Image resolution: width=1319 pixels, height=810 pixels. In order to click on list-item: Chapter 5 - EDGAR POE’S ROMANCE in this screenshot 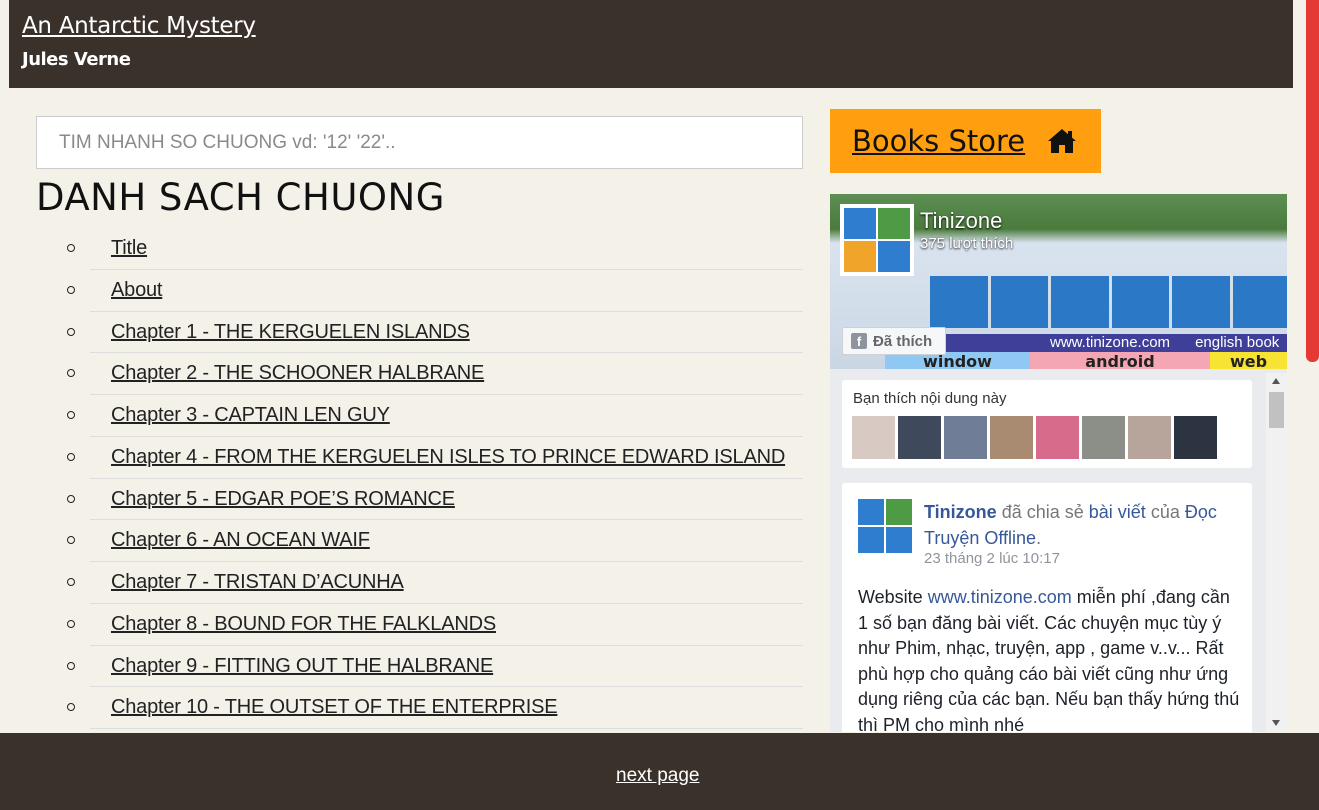, I will do `click(419, 500)`.